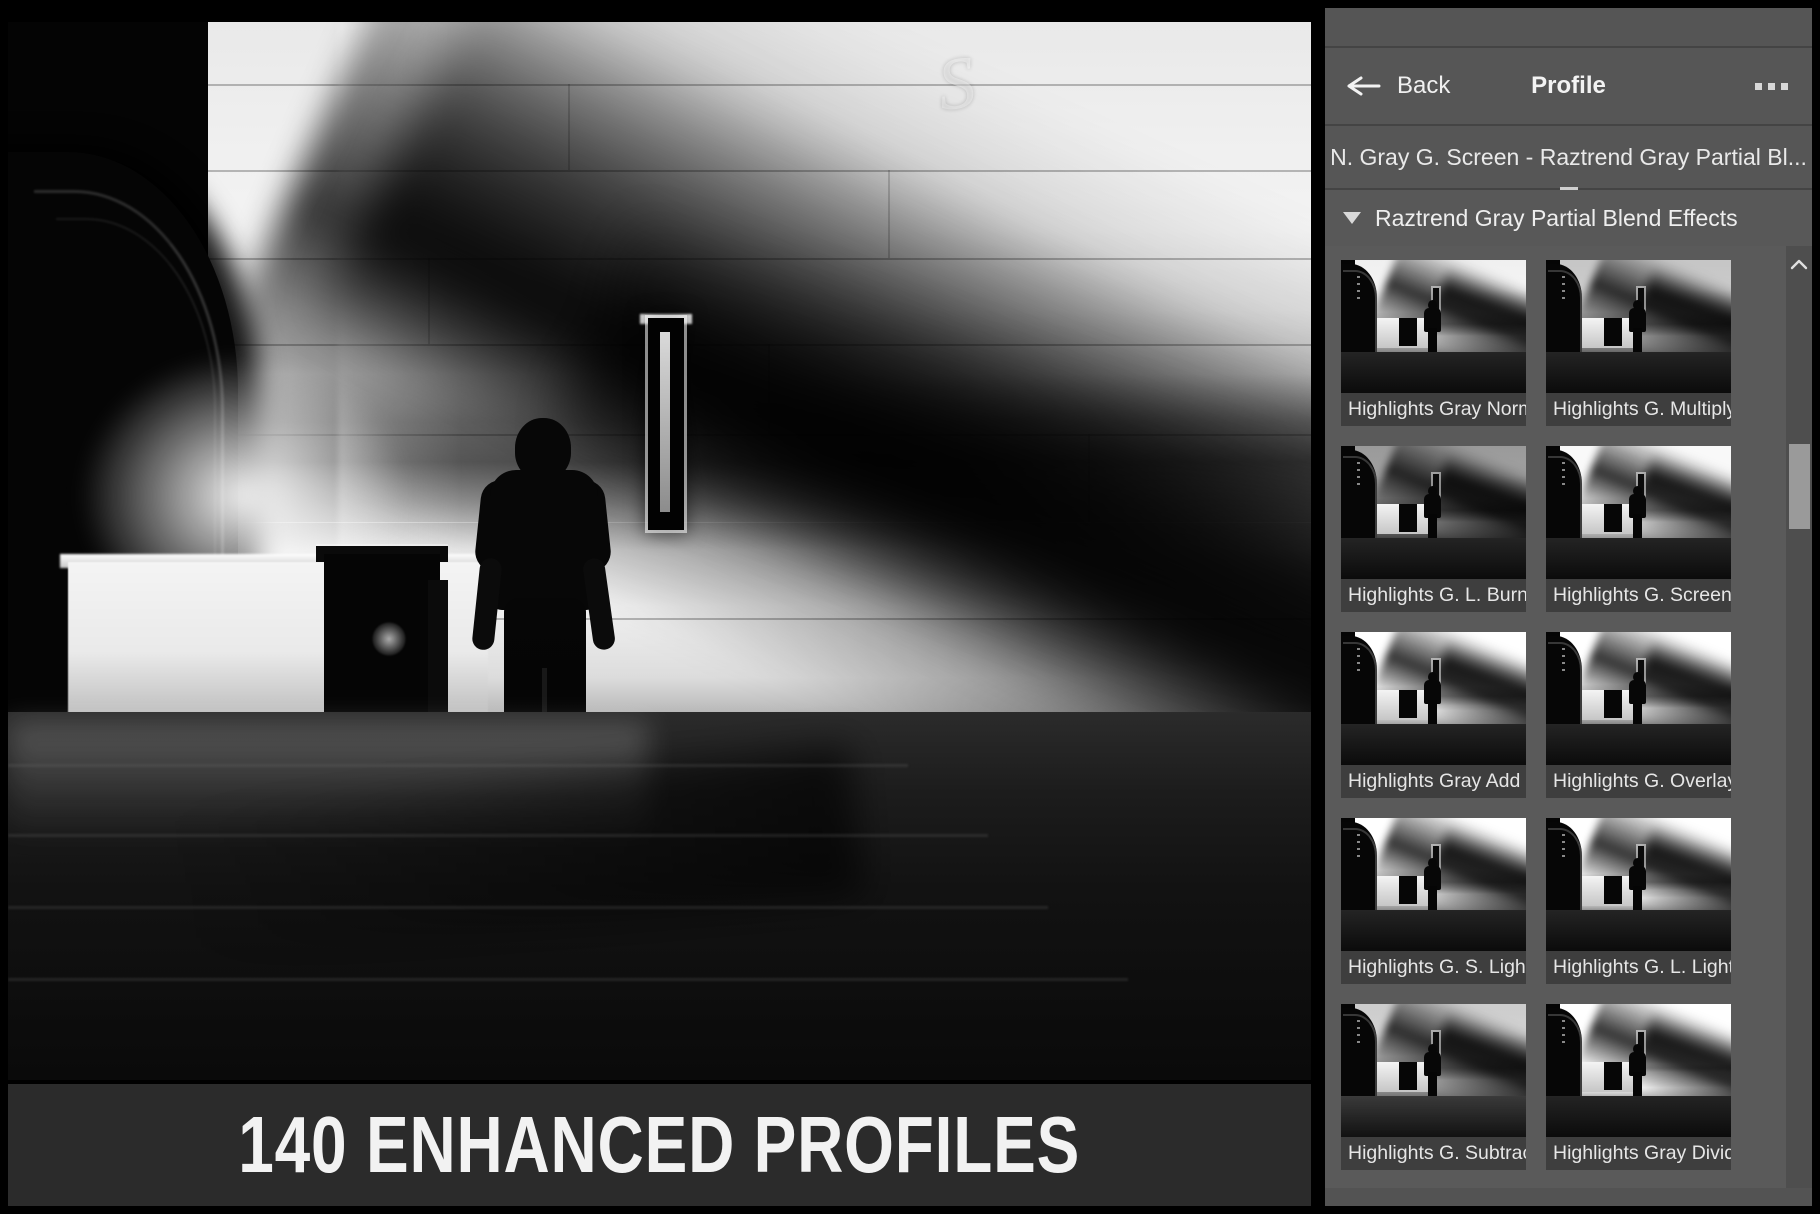  I want to click on ellipsis-icon, so click(1771, 86).